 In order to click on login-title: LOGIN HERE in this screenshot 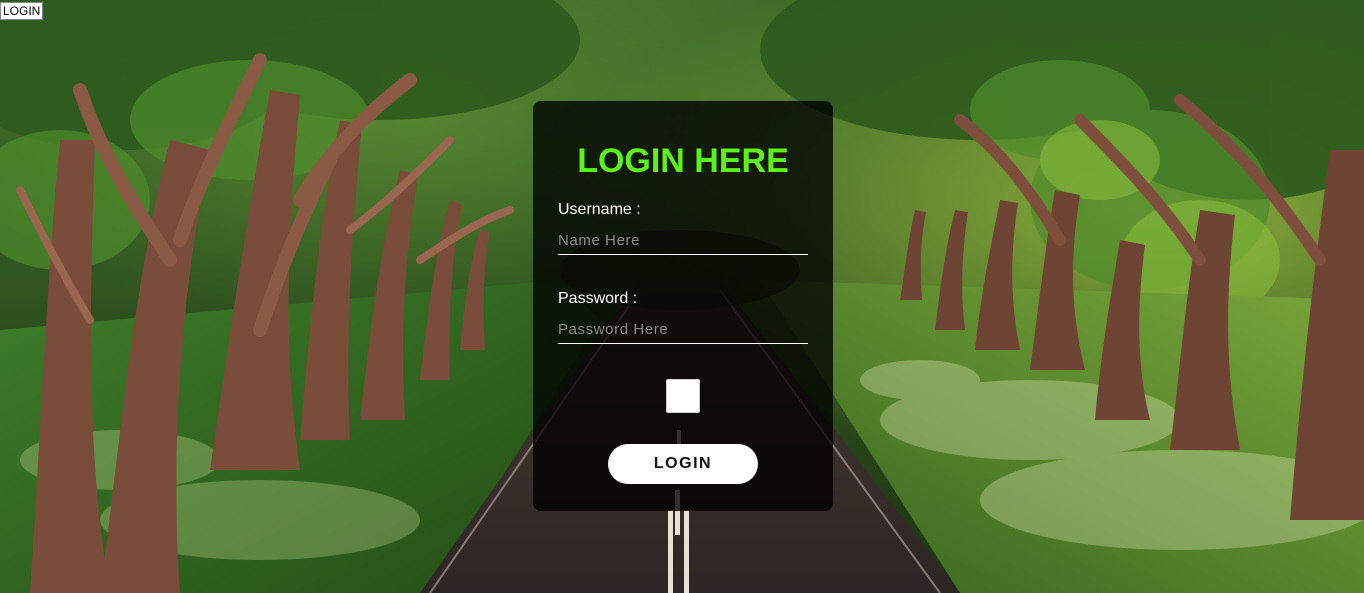, I will do `click(683, 161)`.